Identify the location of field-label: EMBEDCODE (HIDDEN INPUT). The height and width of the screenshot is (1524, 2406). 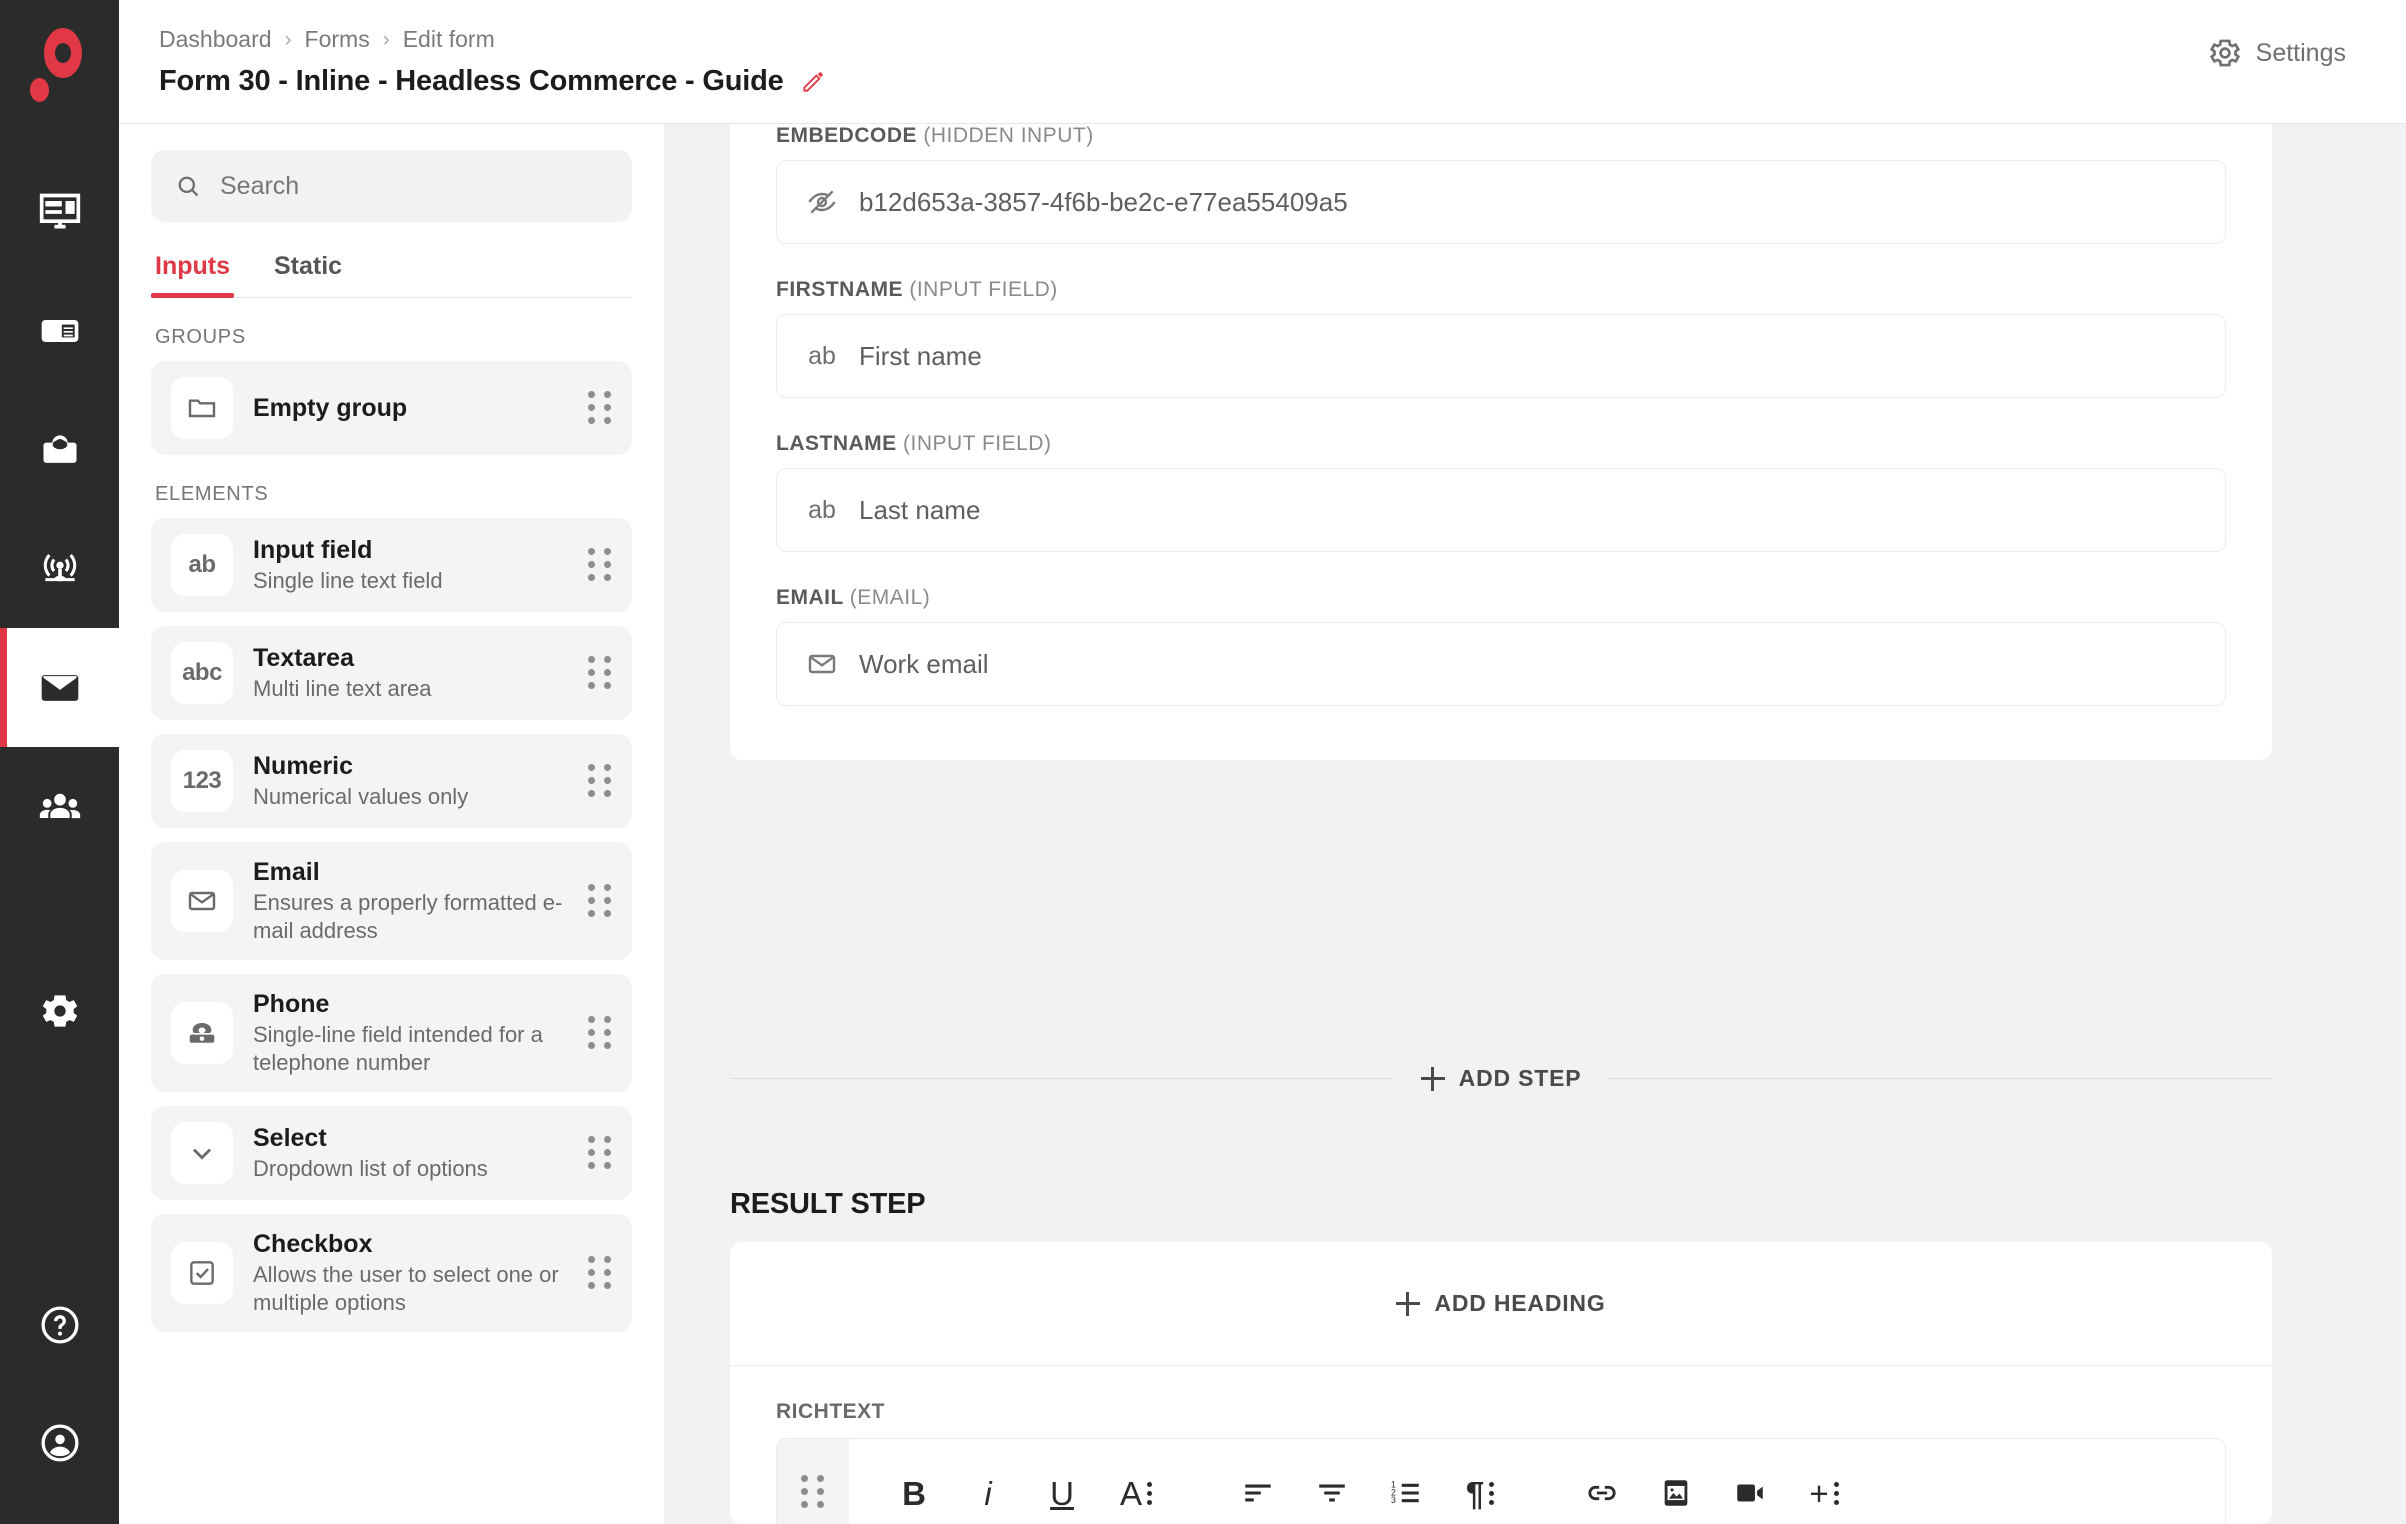
(1501, 136).